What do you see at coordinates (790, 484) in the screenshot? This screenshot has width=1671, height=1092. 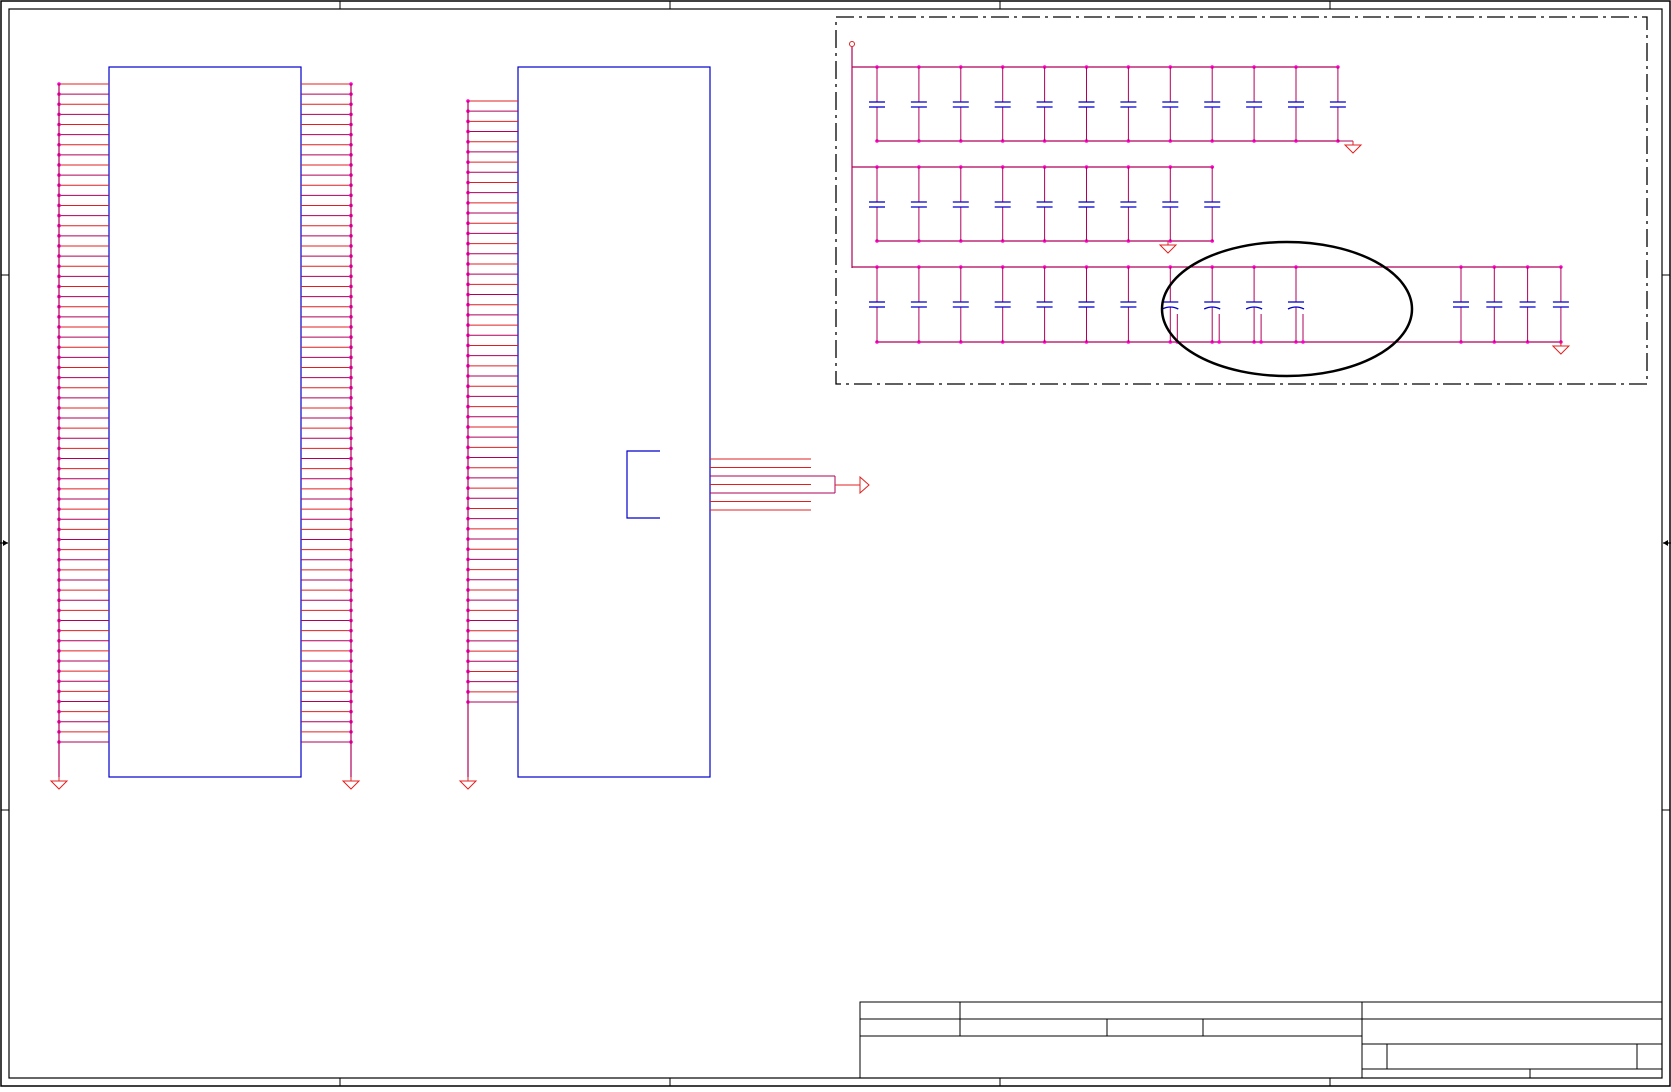 I see `right-connector-signal-pins` at bounding box center [790, 484].